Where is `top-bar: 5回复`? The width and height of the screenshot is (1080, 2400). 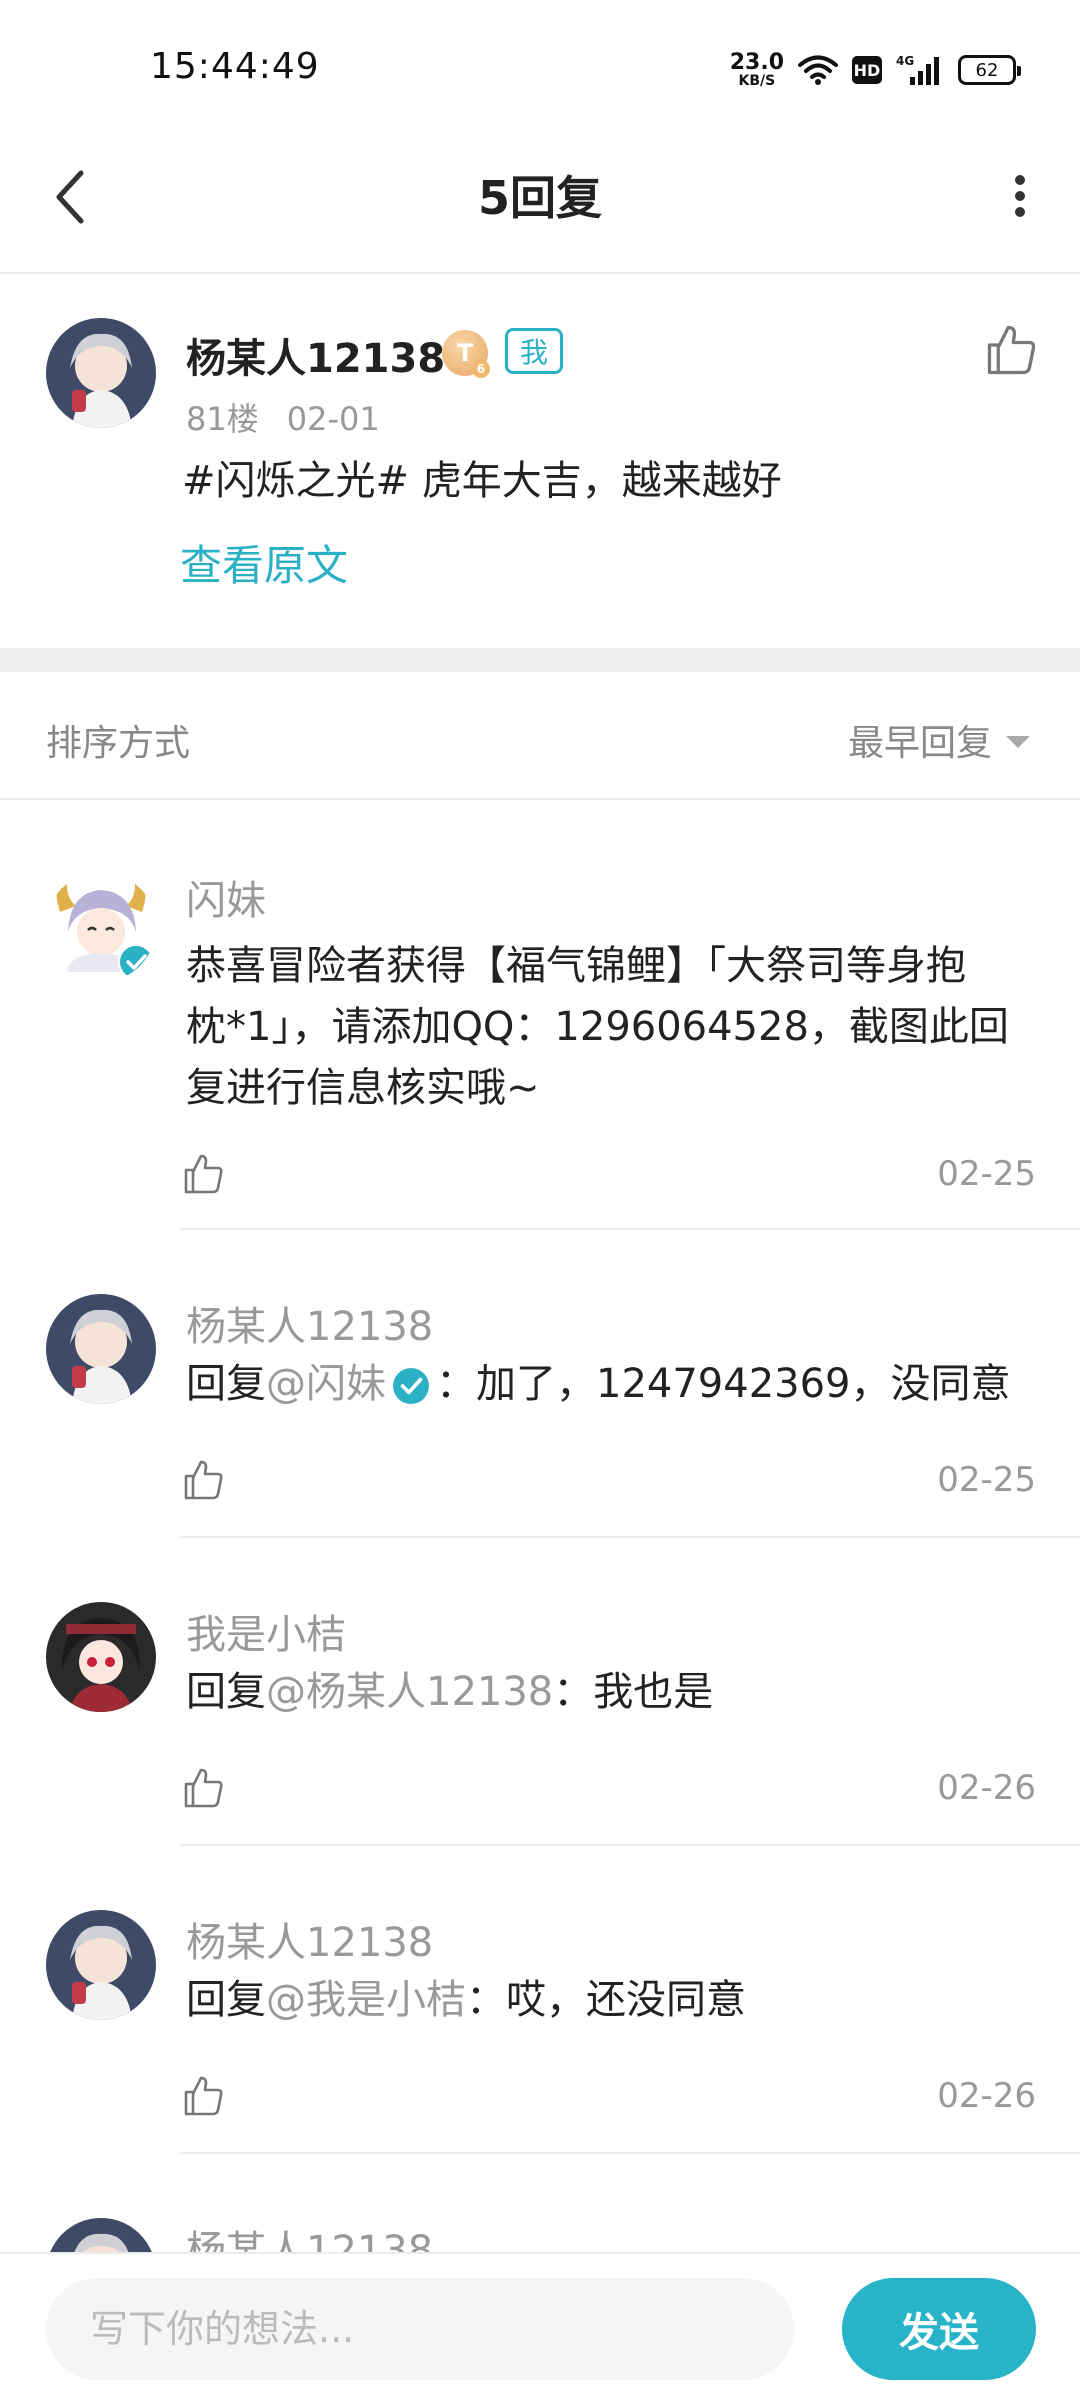
top-bar: 5回复 is located at coordinates (540, 197).